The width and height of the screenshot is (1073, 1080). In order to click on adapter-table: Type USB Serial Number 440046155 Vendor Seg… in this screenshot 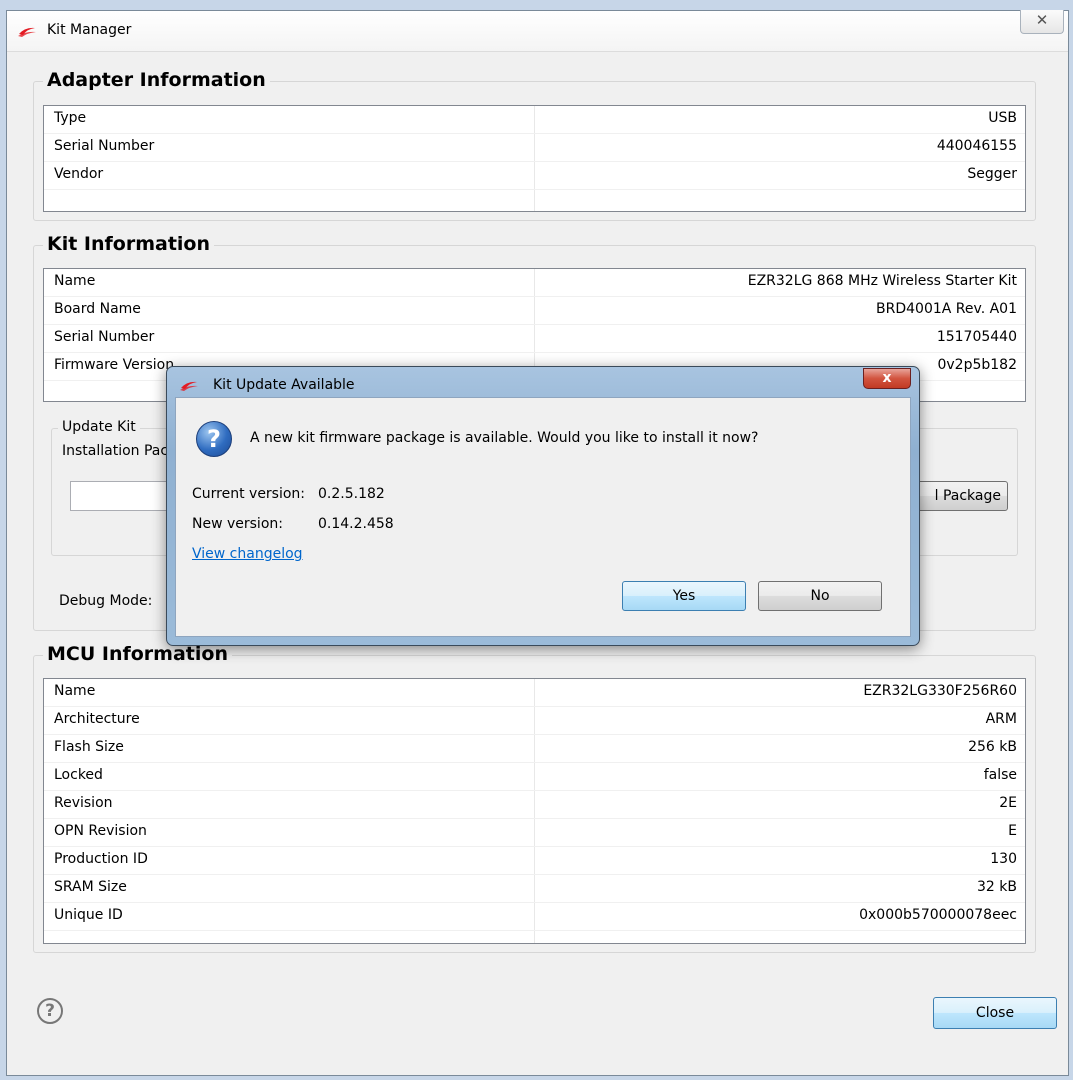, I will do `click(534, 158)`.